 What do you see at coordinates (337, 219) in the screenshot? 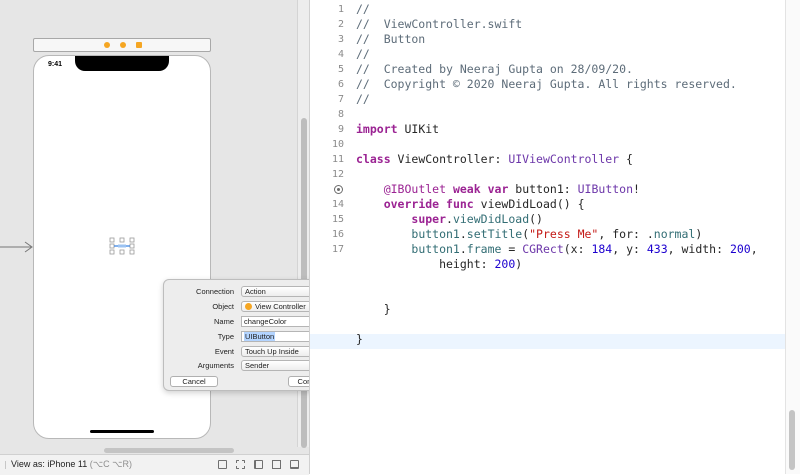
I see `line-number: 15` at bounding box center [337, 219].